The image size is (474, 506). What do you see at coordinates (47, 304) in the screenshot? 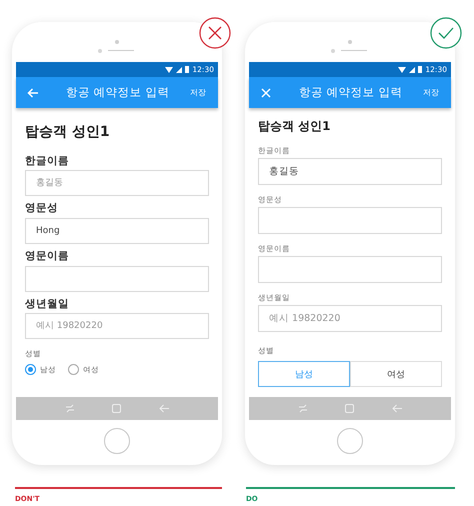
I see `field-label: 생년월일` at bounding box center [47, 304].